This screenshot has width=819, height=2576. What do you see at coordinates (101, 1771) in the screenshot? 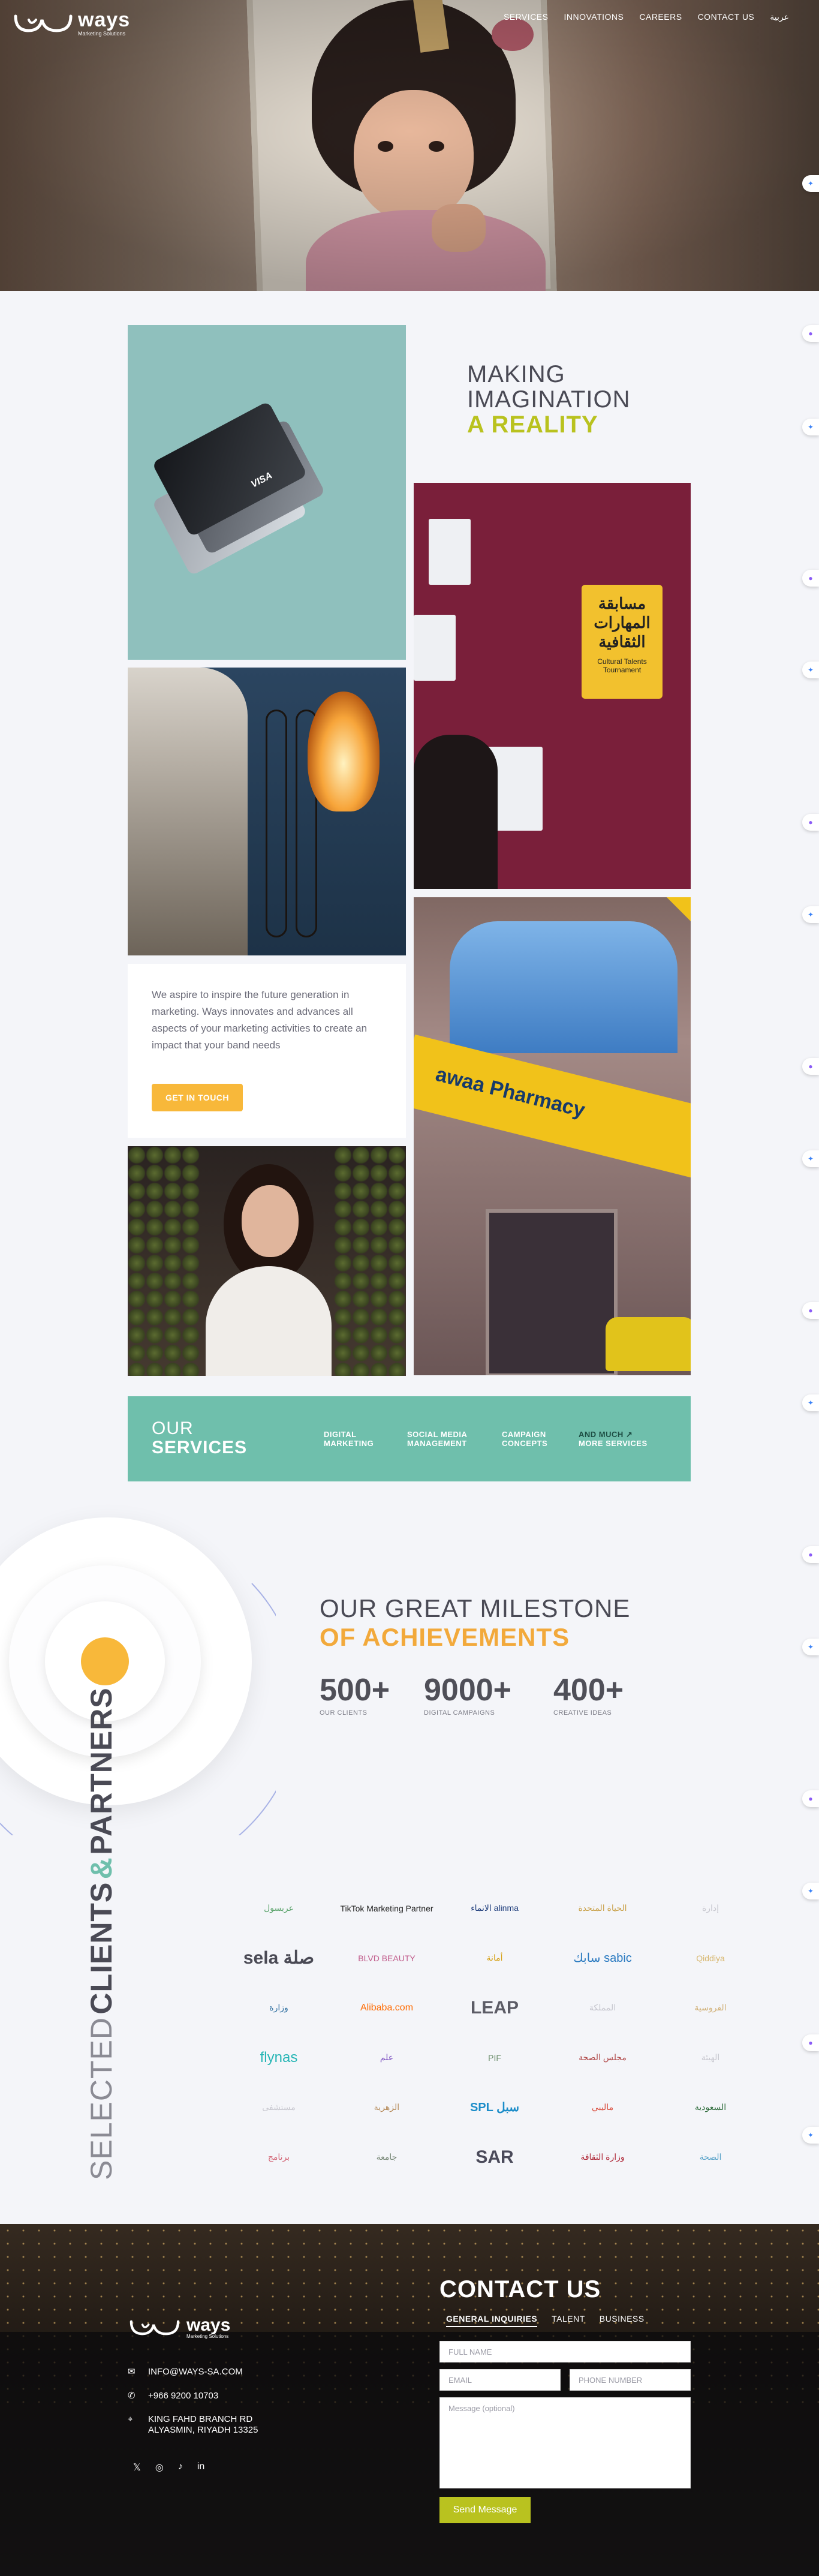
I see `clients-word-partners: PARTNERS` at bounding box center [101, 1771].